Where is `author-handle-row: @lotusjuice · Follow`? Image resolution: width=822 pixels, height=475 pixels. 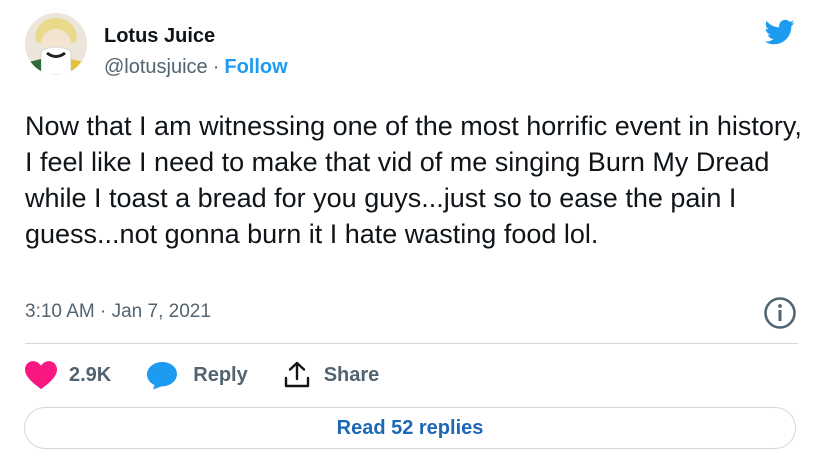
author-handle-row: @lotusjuice · Follow is located at coordinates (196, 67).